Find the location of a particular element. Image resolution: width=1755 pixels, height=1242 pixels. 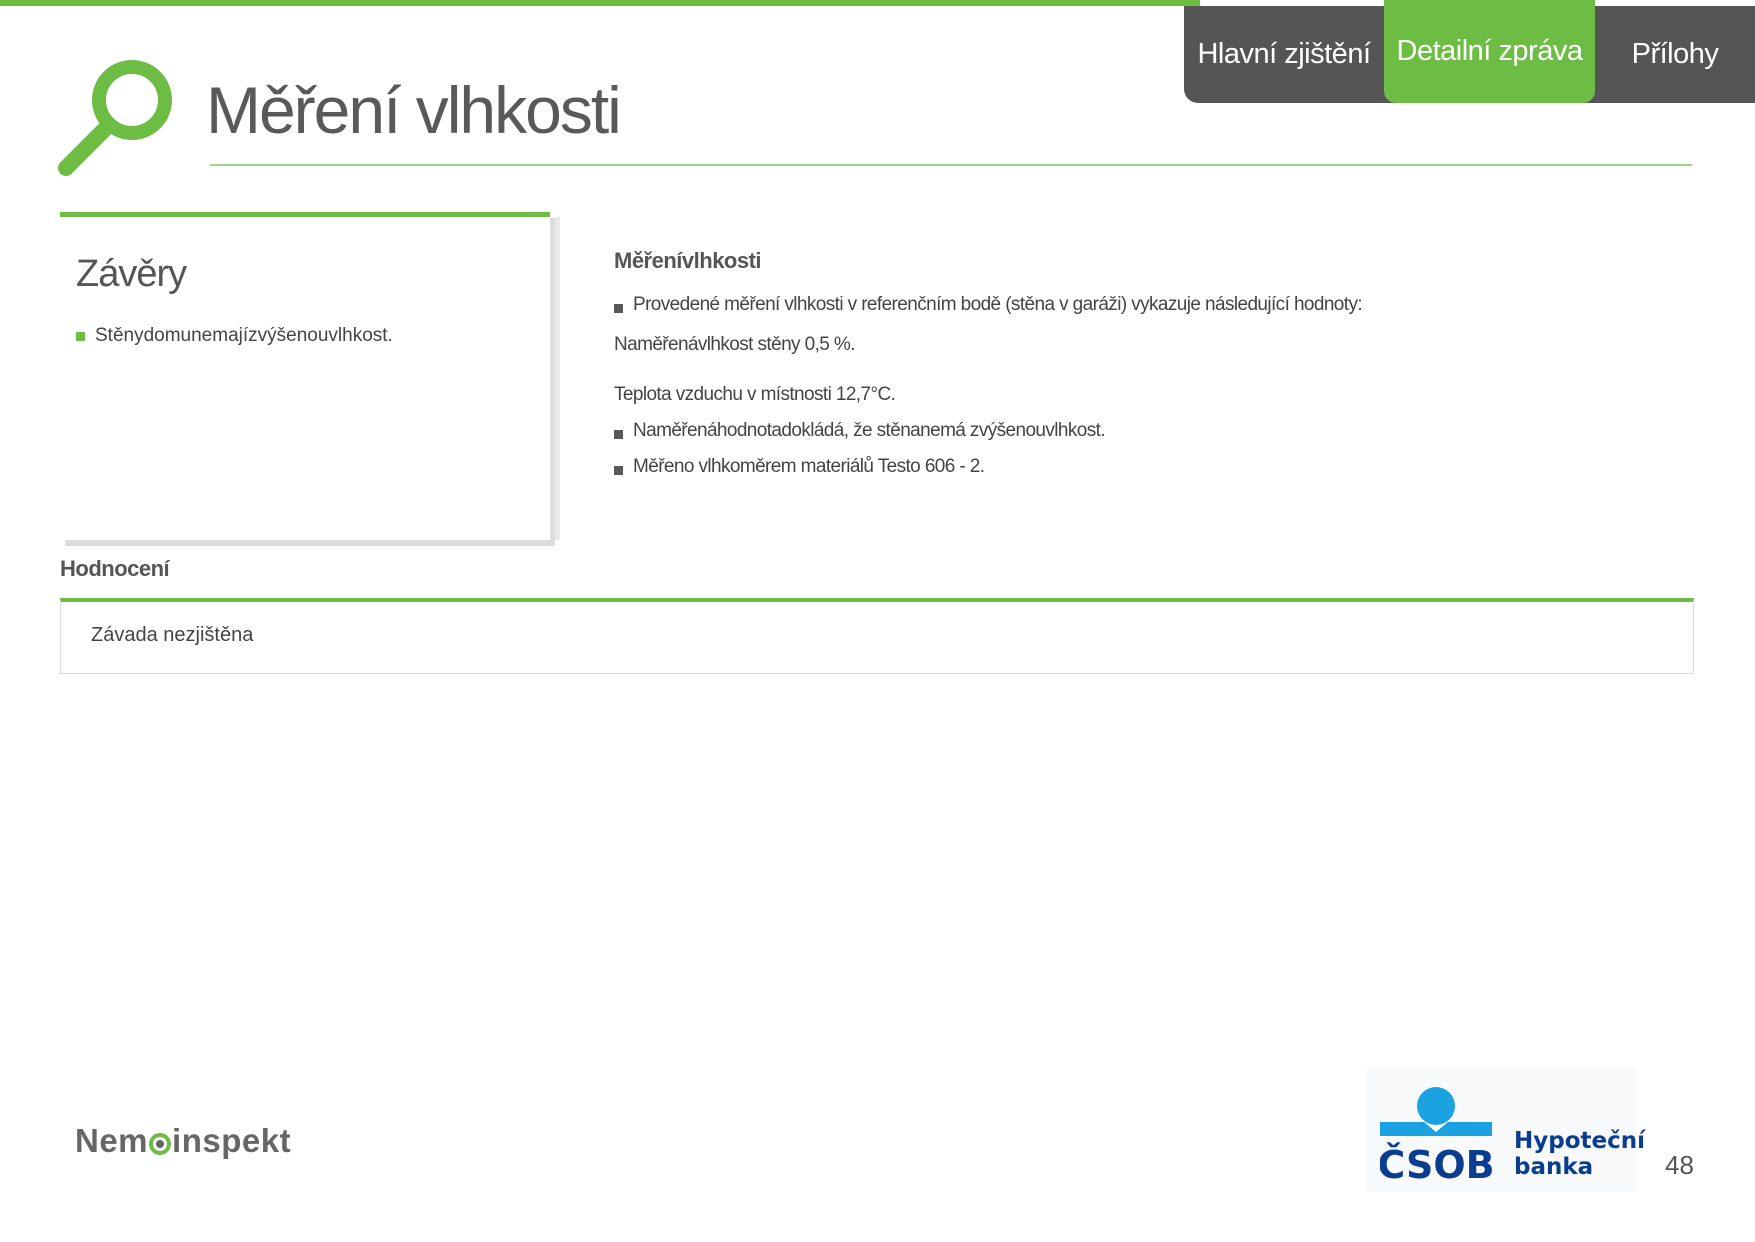

list-item: Stěnydomunemajízvýšenouvlhkost. is located at coordinates (234, 336).